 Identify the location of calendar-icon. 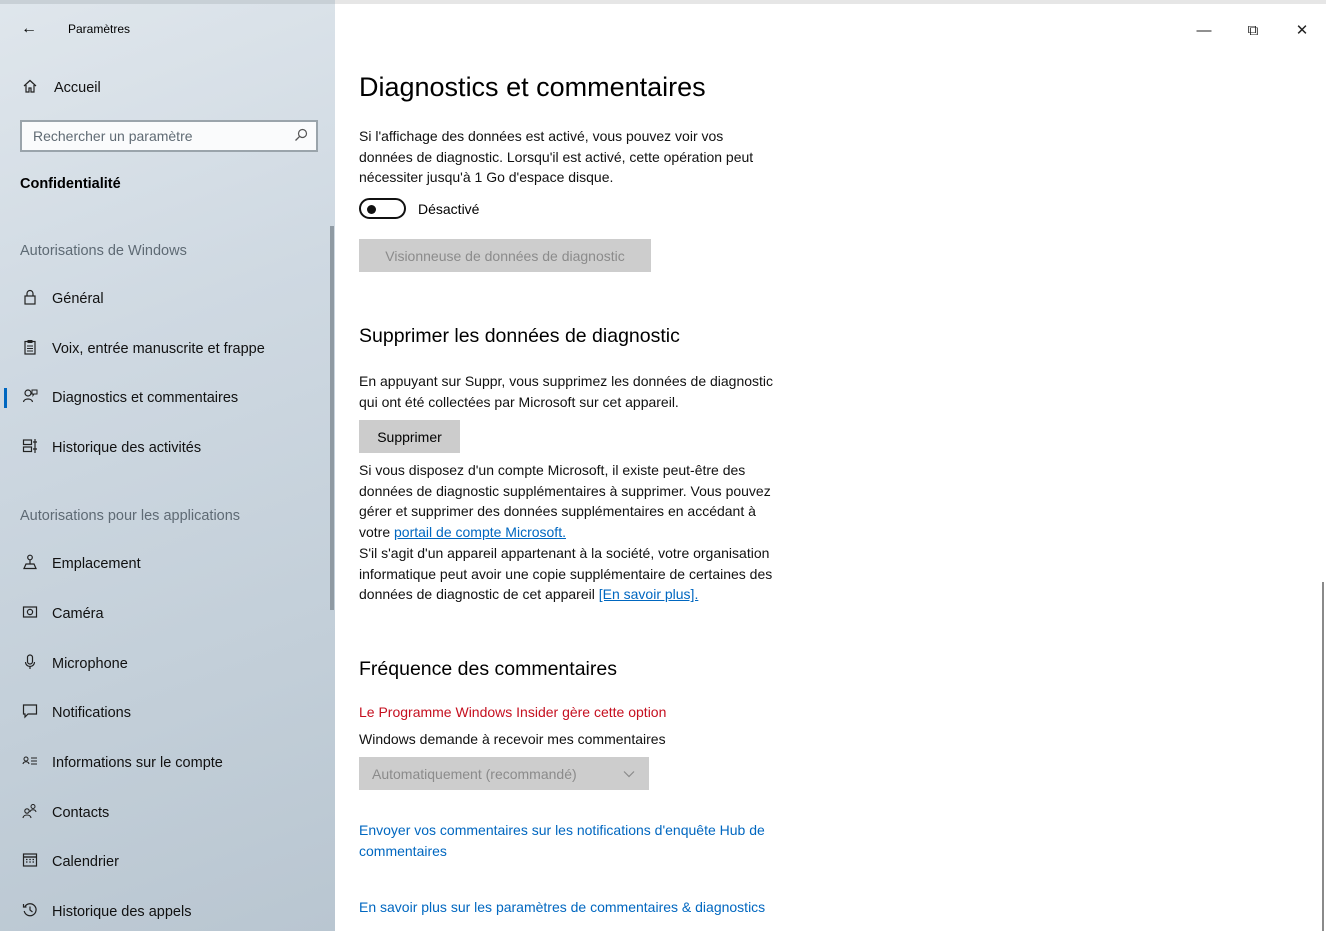
(30, 862).